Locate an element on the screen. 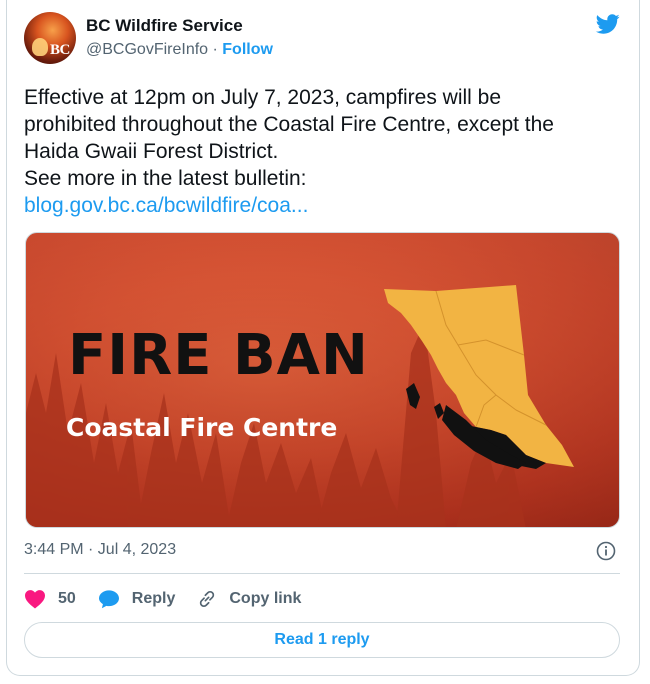 This screenshot has height=684, width=650. like-count: 50 is located at coordinates (67, 598).